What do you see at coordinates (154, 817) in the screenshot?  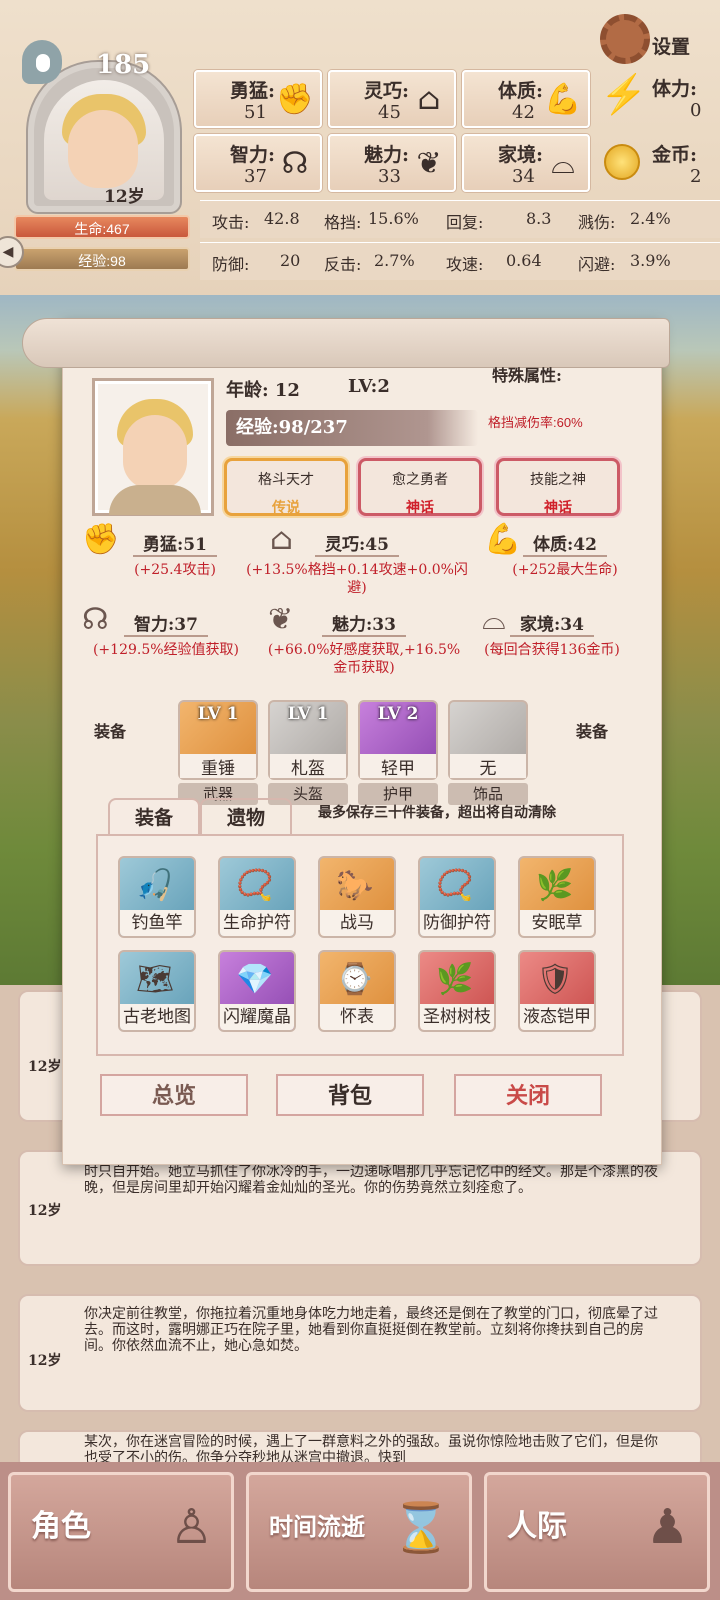 I see `tab-equipment: 装备` at bounding box center [154, 817].